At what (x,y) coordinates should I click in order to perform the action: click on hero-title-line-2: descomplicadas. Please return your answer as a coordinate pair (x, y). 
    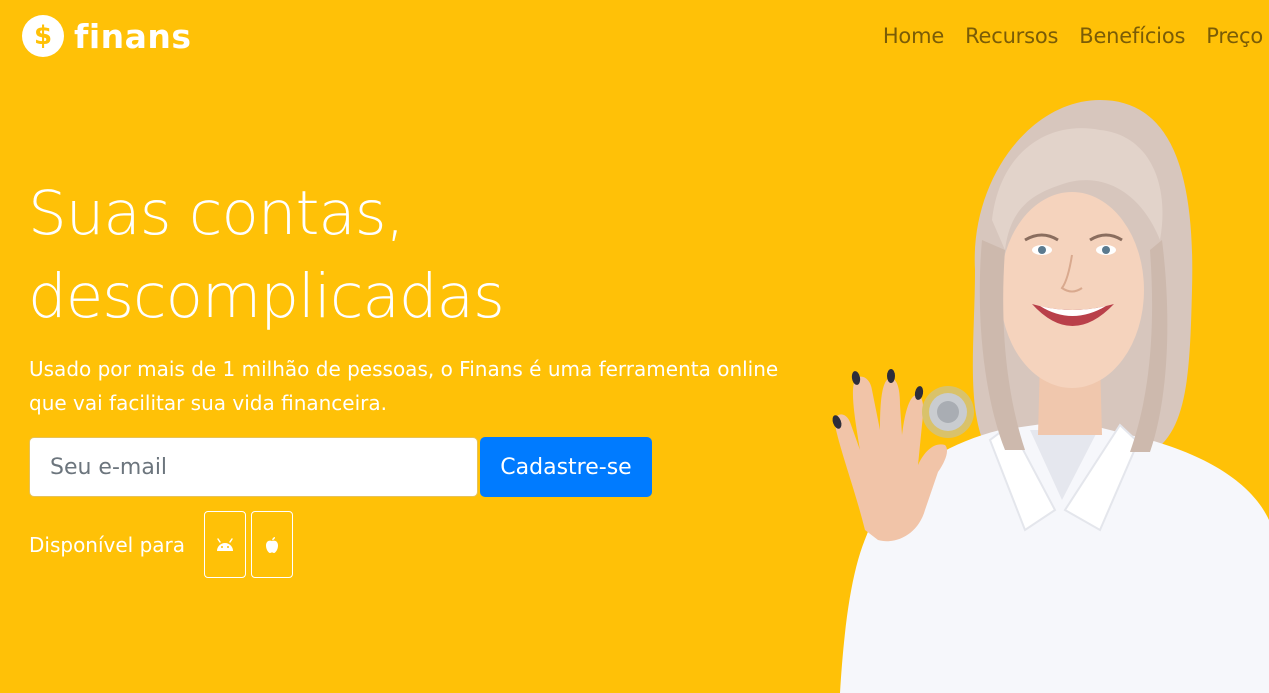
    Looking at the image, I should click on (266, 296).